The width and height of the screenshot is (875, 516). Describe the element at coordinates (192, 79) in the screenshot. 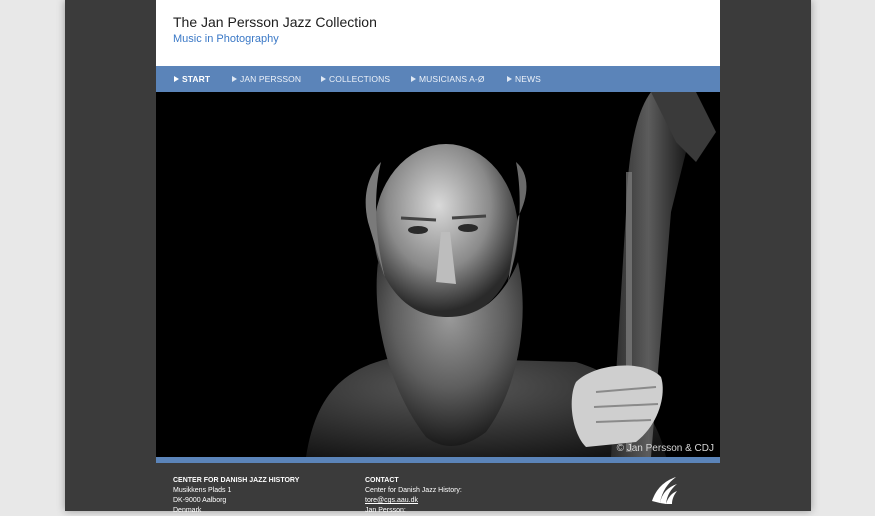

I see `nav-item-start: Start` at that location.